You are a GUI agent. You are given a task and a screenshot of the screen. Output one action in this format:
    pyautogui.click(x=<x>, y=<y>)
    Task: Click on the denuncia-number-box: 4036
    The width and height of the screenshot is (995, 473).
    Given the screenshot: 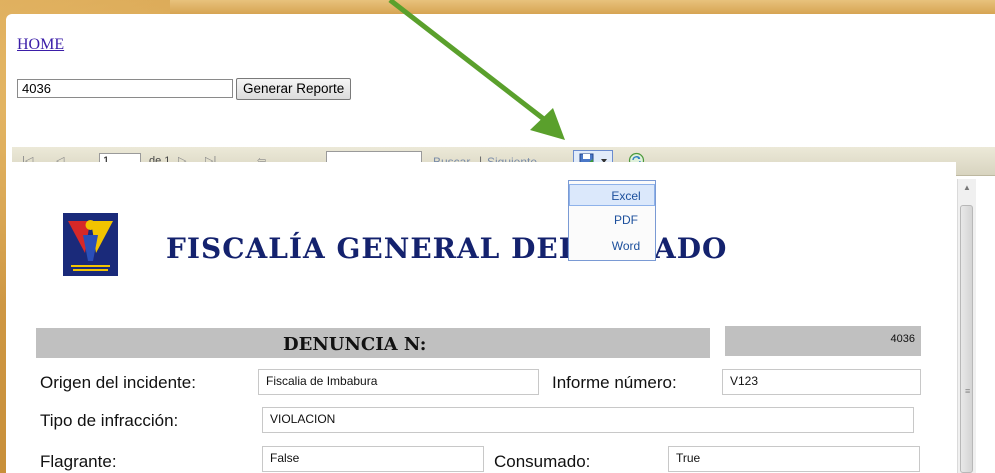 What is the action you would take?
    pyautogui.click(x=823, y=341)
    